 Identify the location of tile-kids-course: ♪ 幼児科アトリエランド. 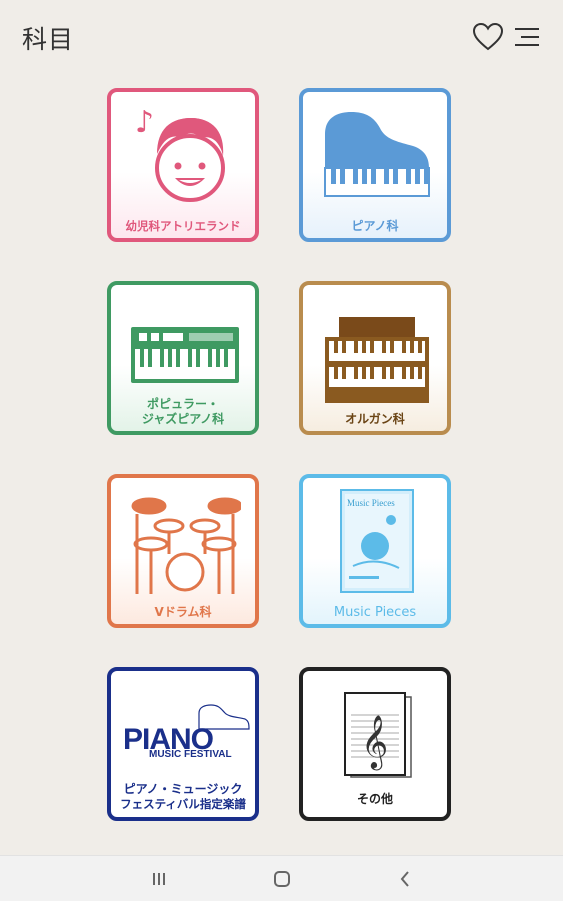
(183, 165).